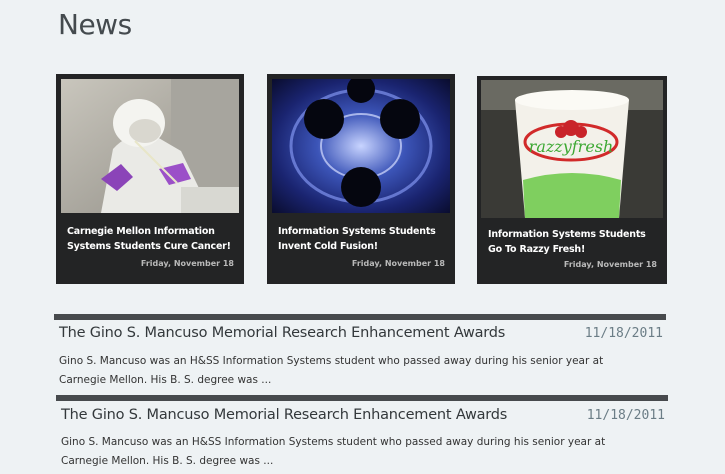  I want to click on page-title: News, so click(95, 24).